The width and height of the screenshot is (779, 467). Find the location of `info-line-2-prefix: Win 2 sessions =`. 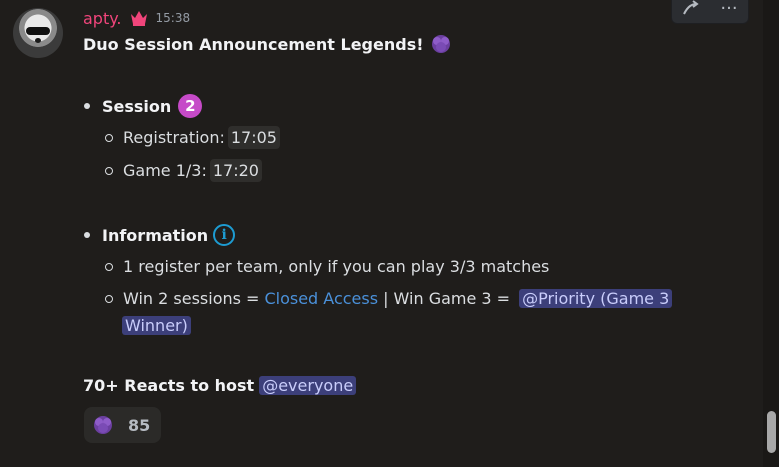

info-line-2-prefix: Win 2 sessions = is located at coordinates (191, 298).